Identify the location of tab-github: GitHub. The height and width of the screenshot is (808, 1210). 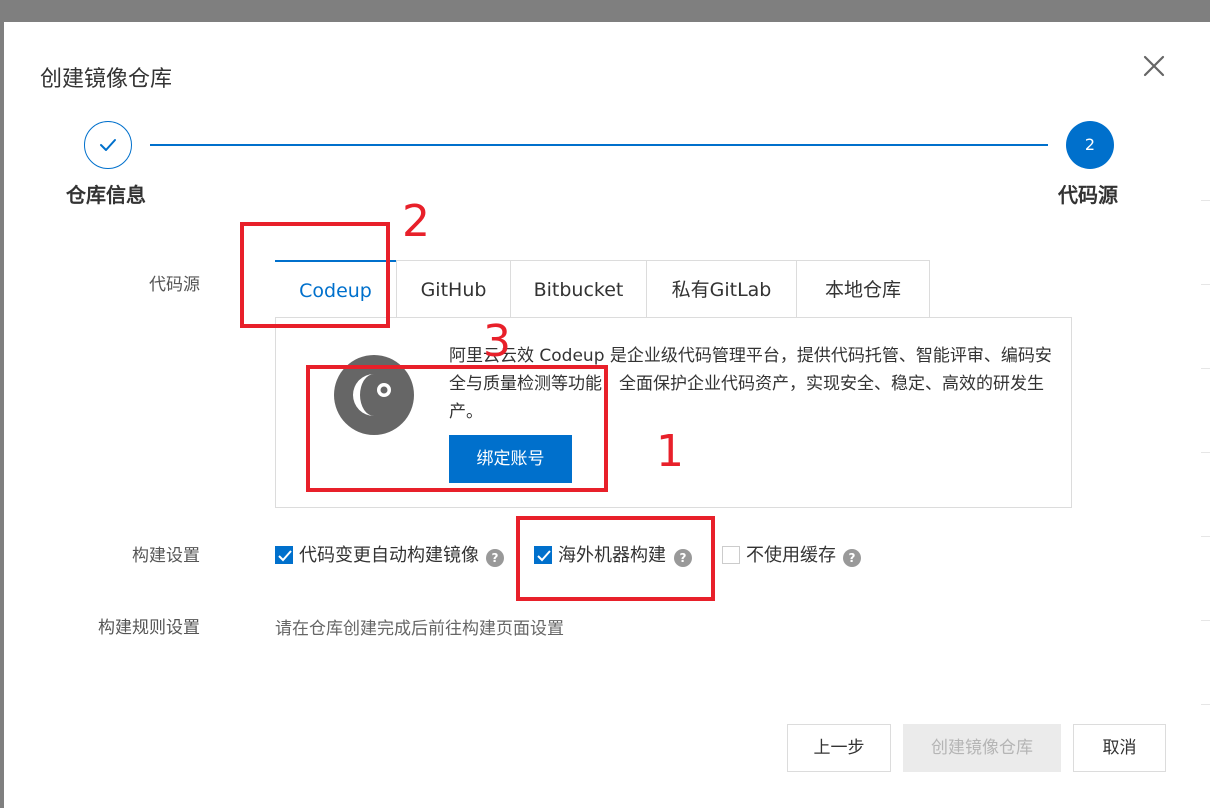
(453, 289).